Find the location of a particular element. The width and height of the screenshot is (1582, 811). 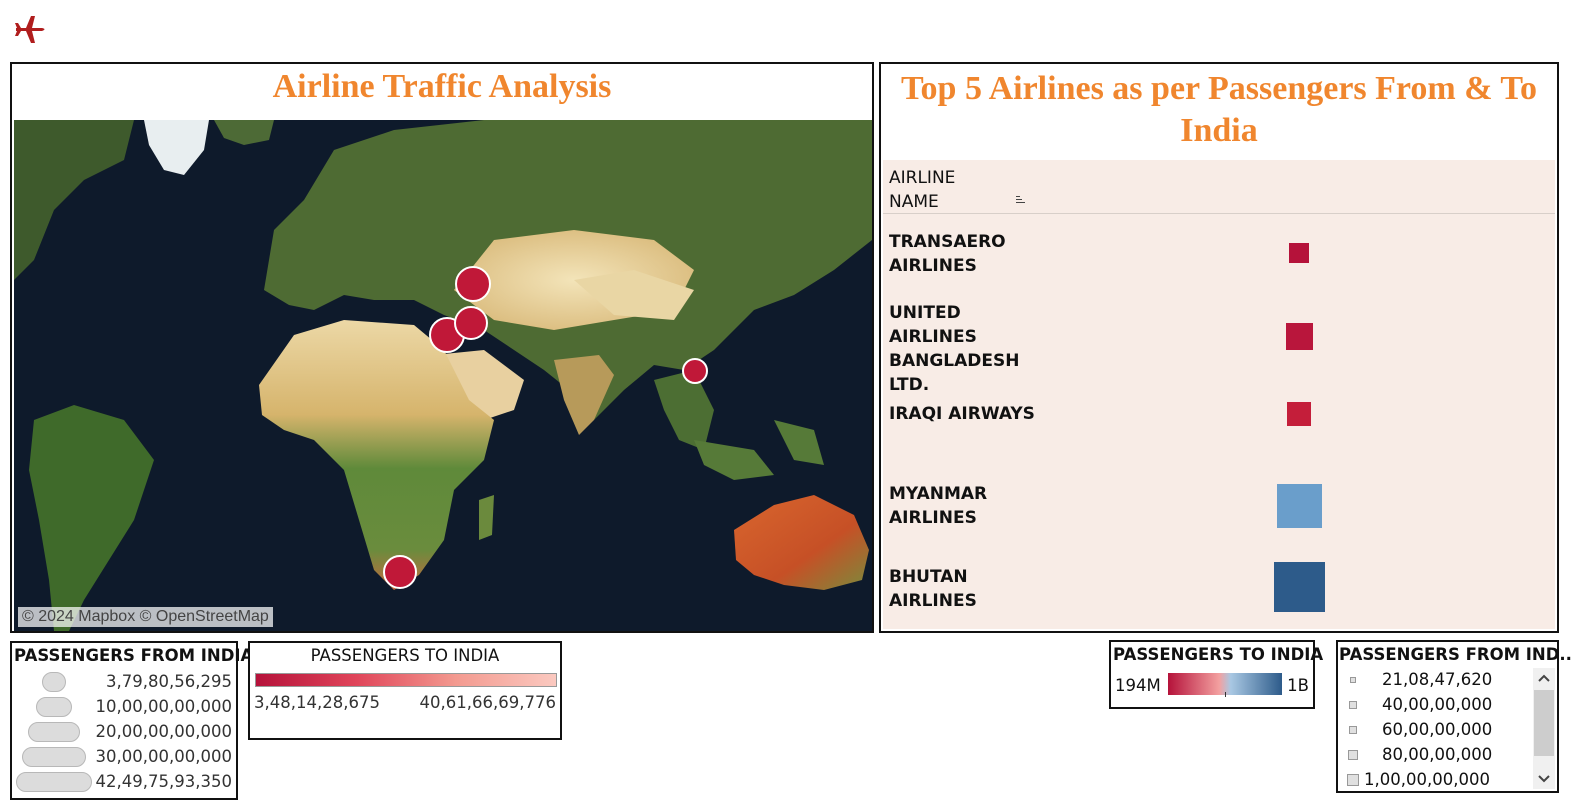

scroll-thumb is located at coordinates (1544, 723).